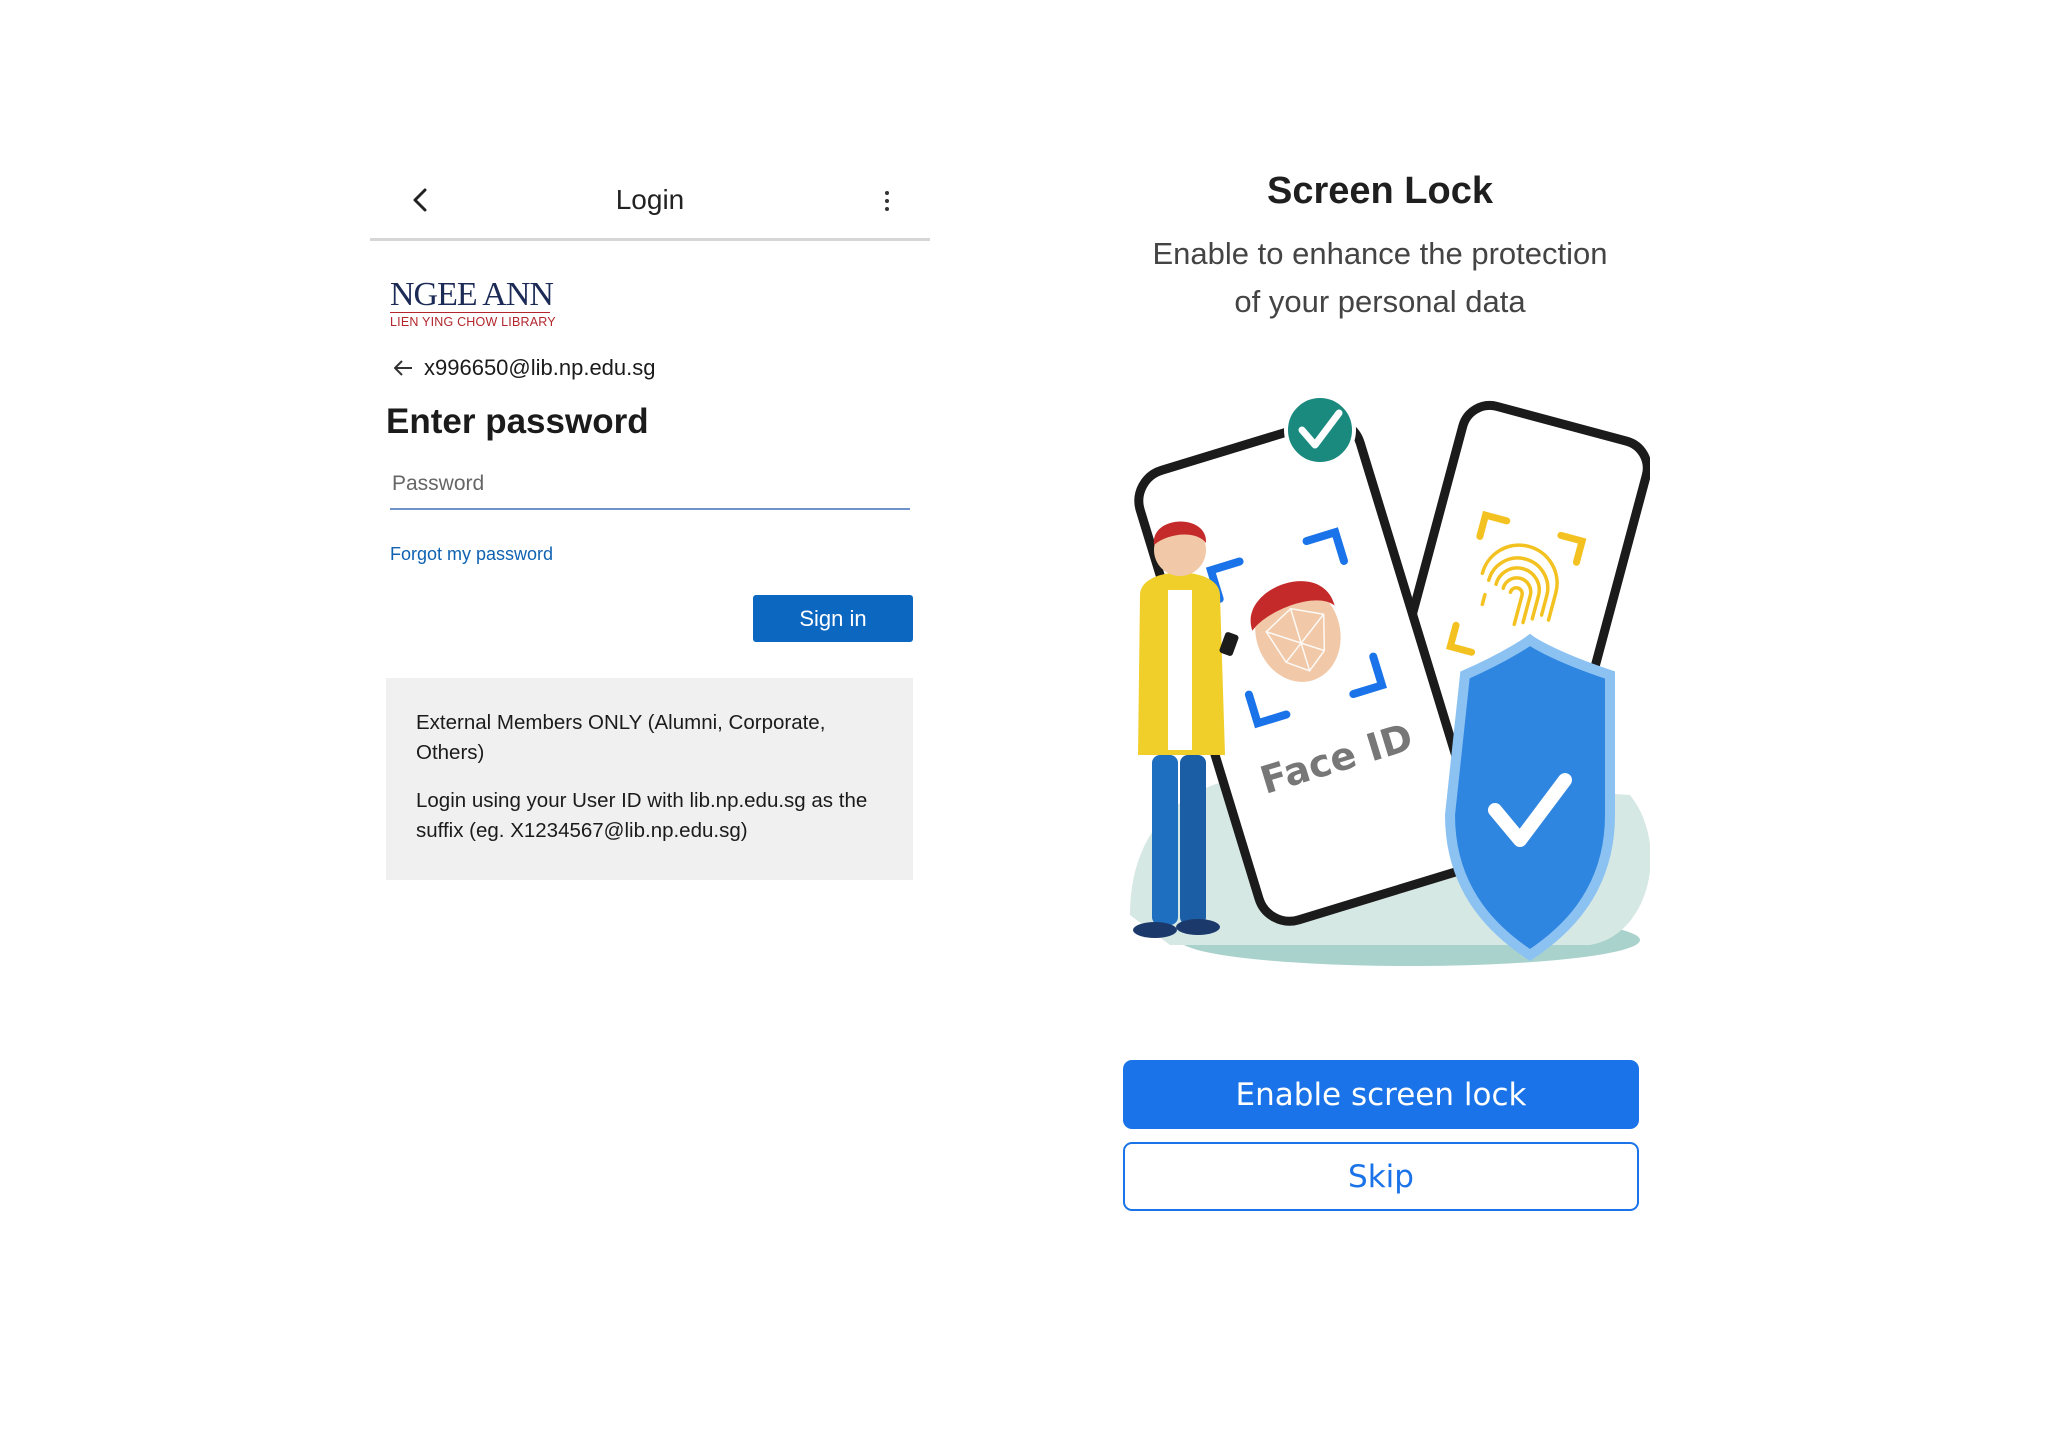 The image size is (2048, 1448). Describe the element at coordinates (887, 203) in the screenshot. I see `more-vertical-icon` at that location.